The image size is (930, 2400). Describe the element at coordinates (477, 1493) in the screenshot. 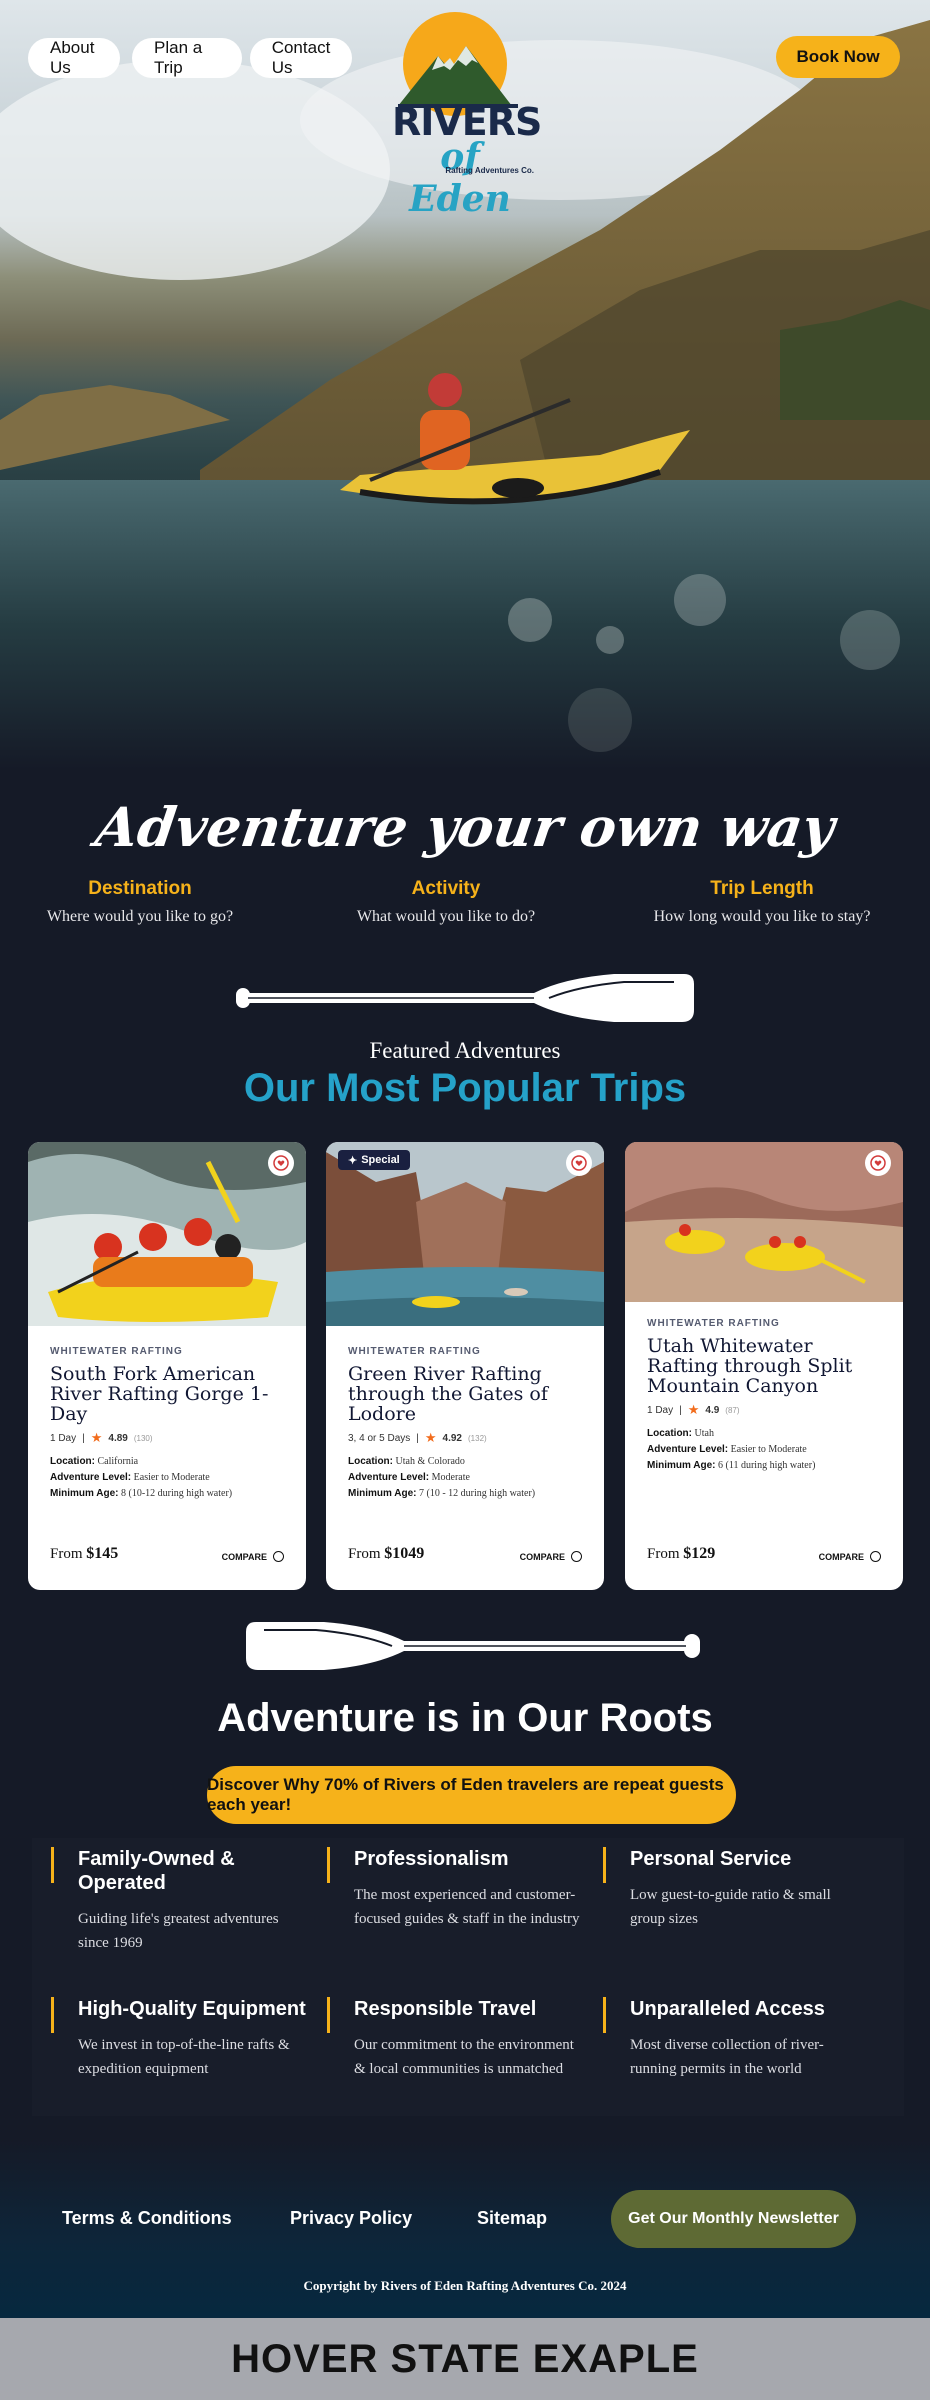

I see `trip-min-age: 7 (10 - 12 during high water)` at that location.